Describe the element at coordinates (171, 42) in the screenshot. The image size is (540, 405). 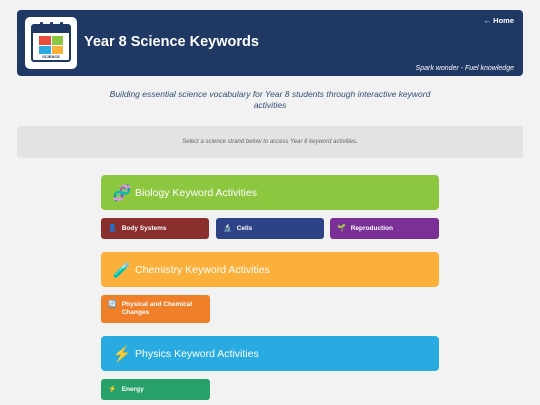
I see `page-title: Year 8 Science Keywords` at that location.